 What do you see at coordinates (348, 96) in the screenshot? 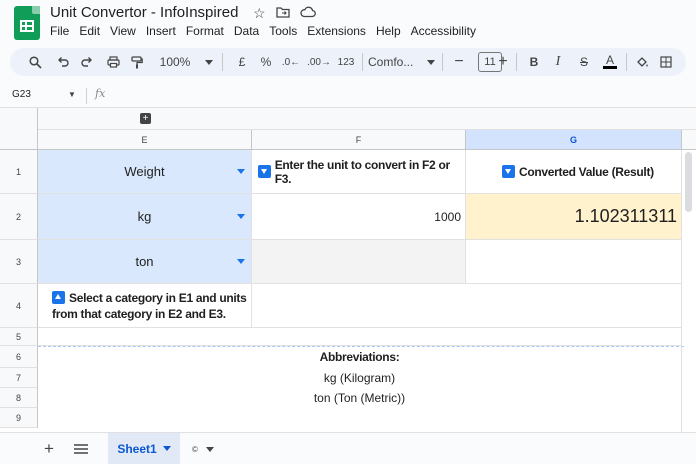
I see `formula-bar: G23 ▼ fx` at bounding box center [348, 96].